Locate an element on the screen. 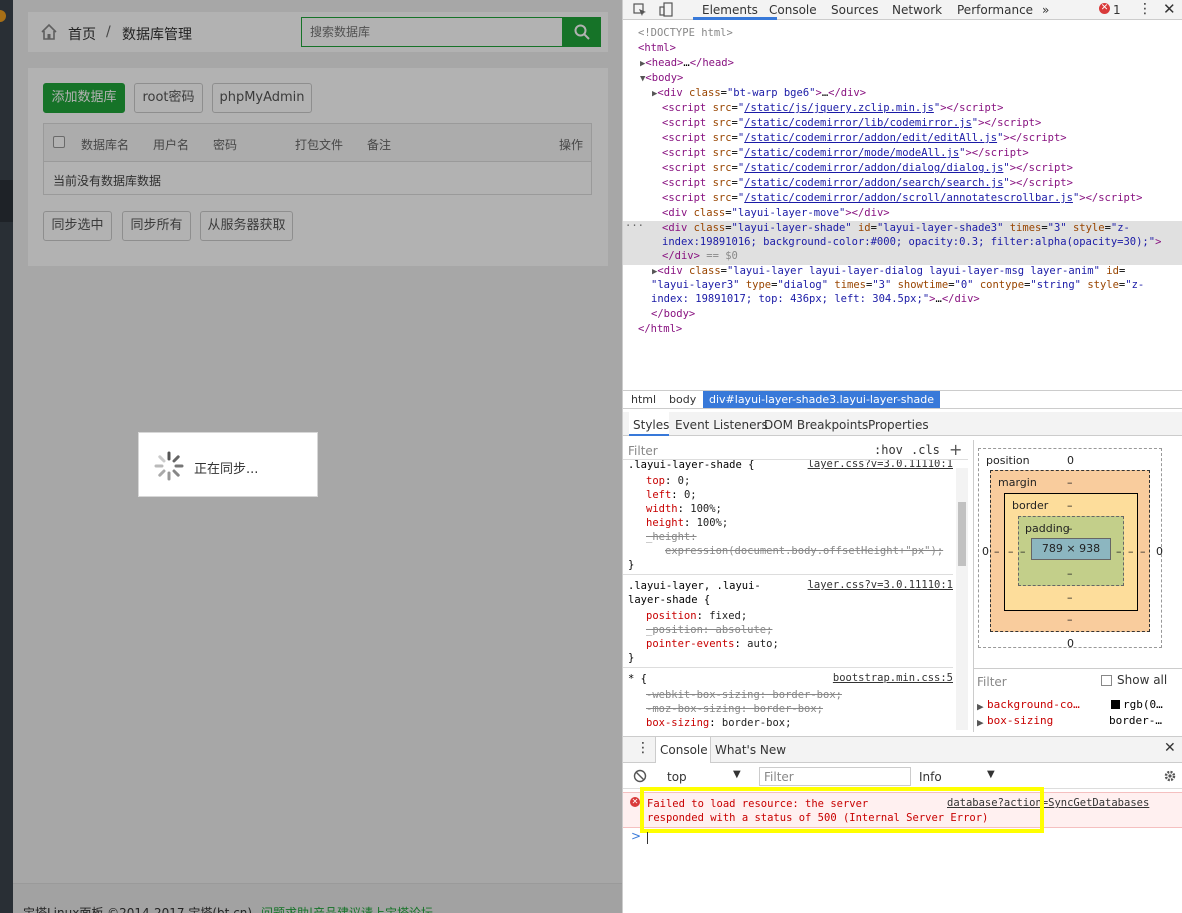 Image resolution: width=1182 pixels, height=913 pixels. error-count: 1 is located at coordinates (1117, 10).